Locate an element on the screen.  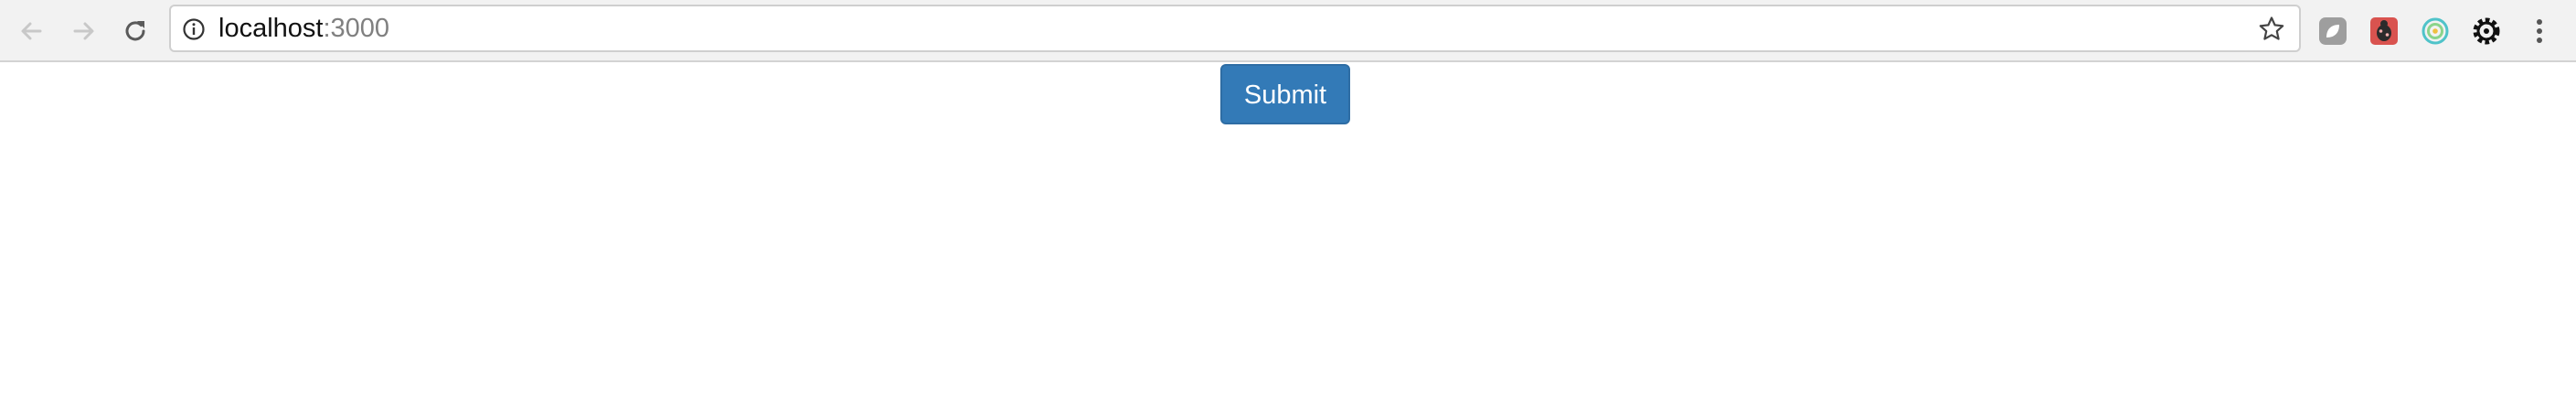
url-text: localhost:3000 is located at coordinates (303, 28).